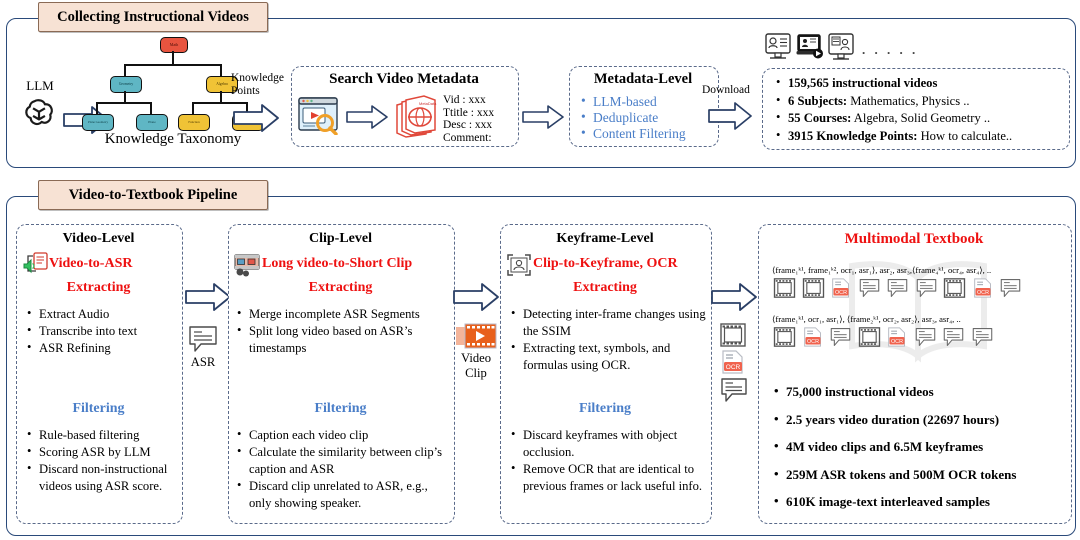 The height and width of the screenshot is (540, 1080). What do you see at coordinates (40, 85) in the screenshot?
I see `llm-label: LLM` at bounding box center [40, 85].